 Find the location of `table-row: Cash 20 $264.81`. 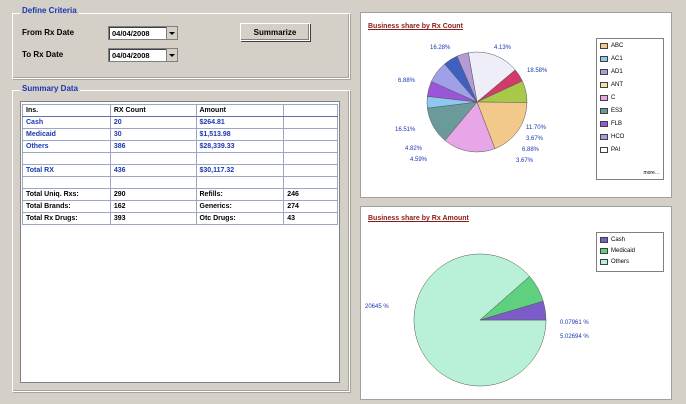

table-row: Cash 20 $264.81 is located at coordinates (180, 122).